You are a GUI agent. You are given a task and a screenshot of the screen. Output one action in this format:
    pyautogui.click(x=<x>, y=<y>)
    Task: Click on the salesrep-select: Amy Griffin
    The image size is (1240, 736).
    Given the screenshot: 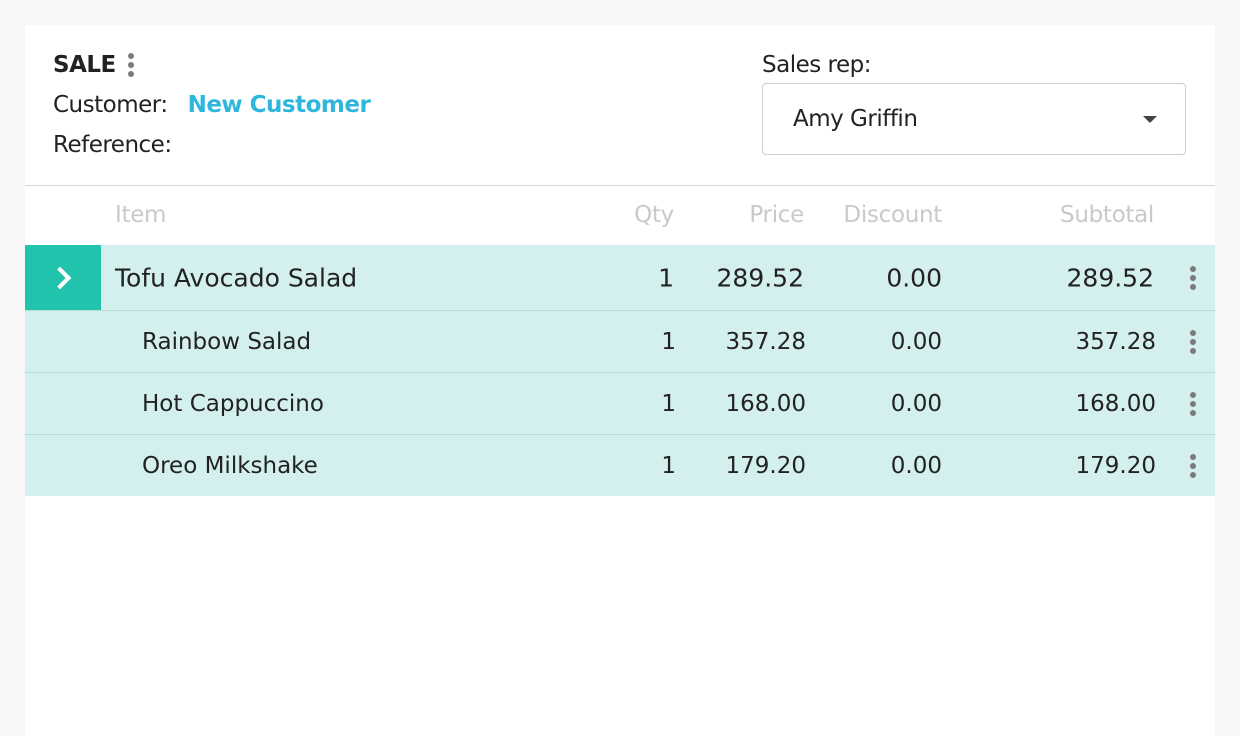 What is the action you would take?
    pyautogui.click(x=974, y=119)
    